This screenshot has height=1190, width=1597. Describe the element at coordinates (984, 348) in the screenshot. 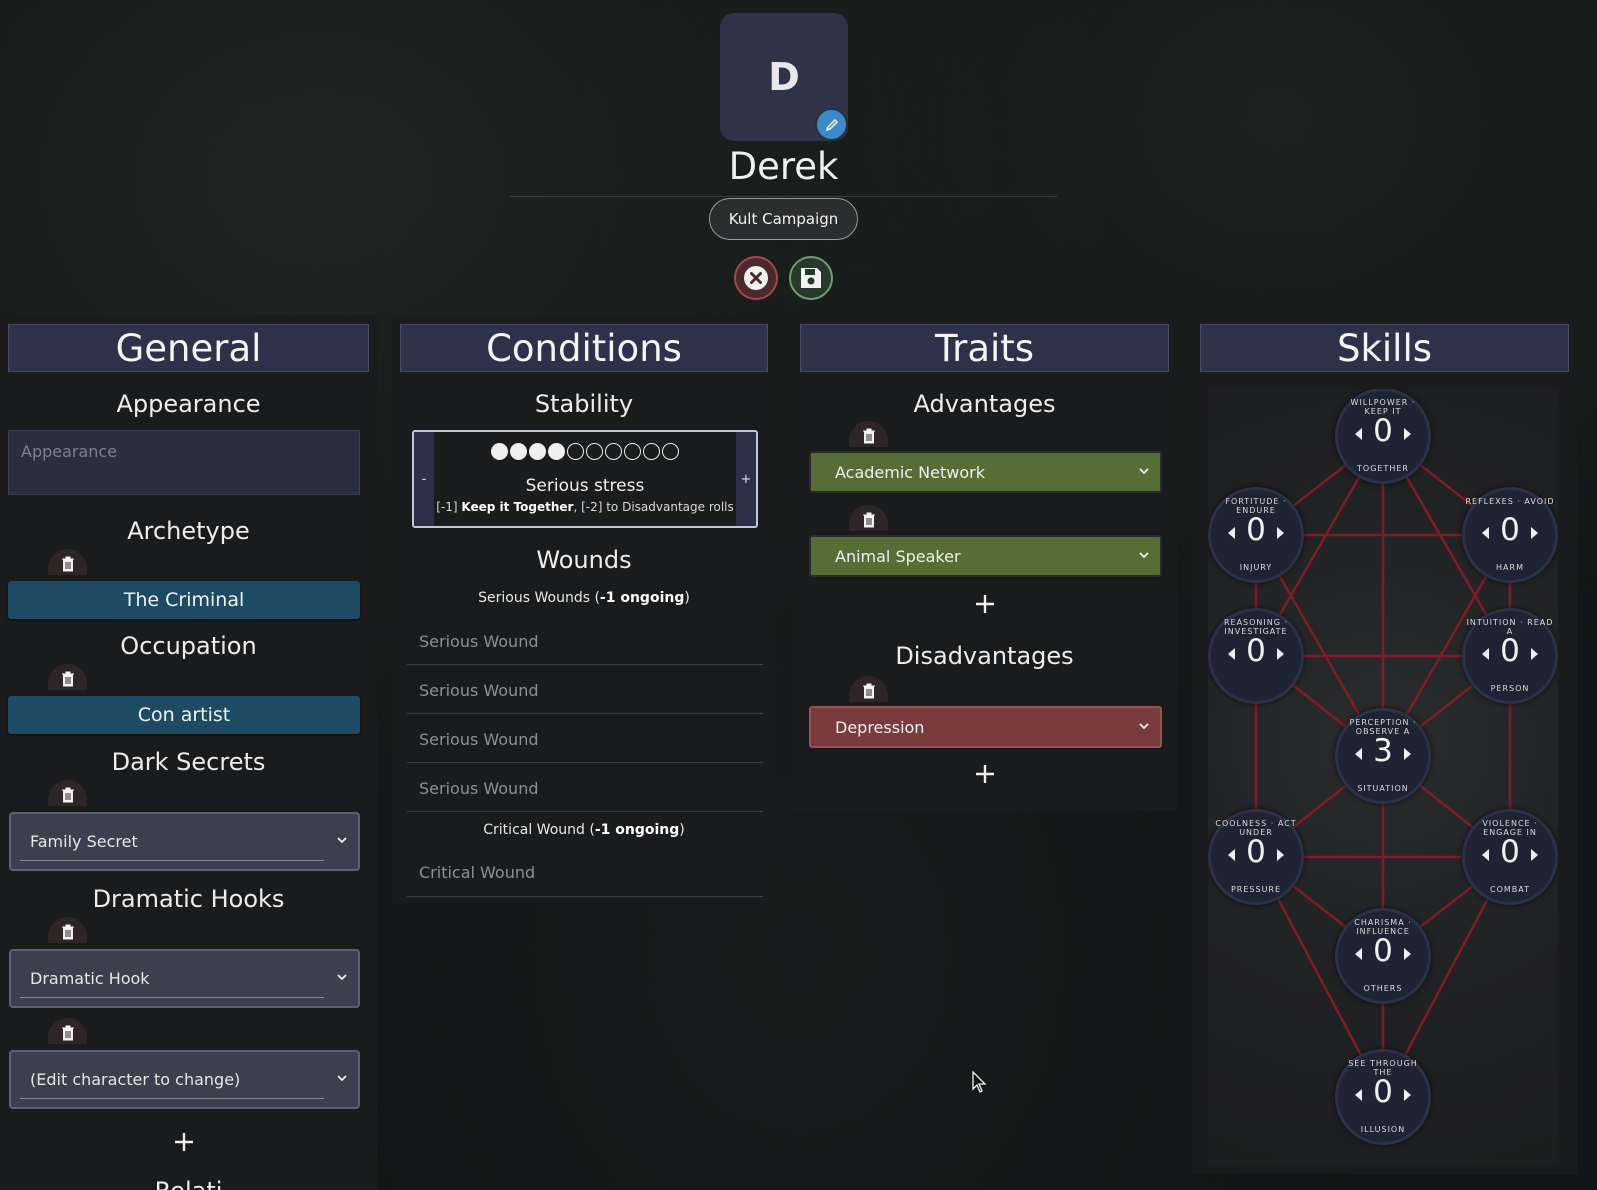

I see `traits-title: Traits` at that location.